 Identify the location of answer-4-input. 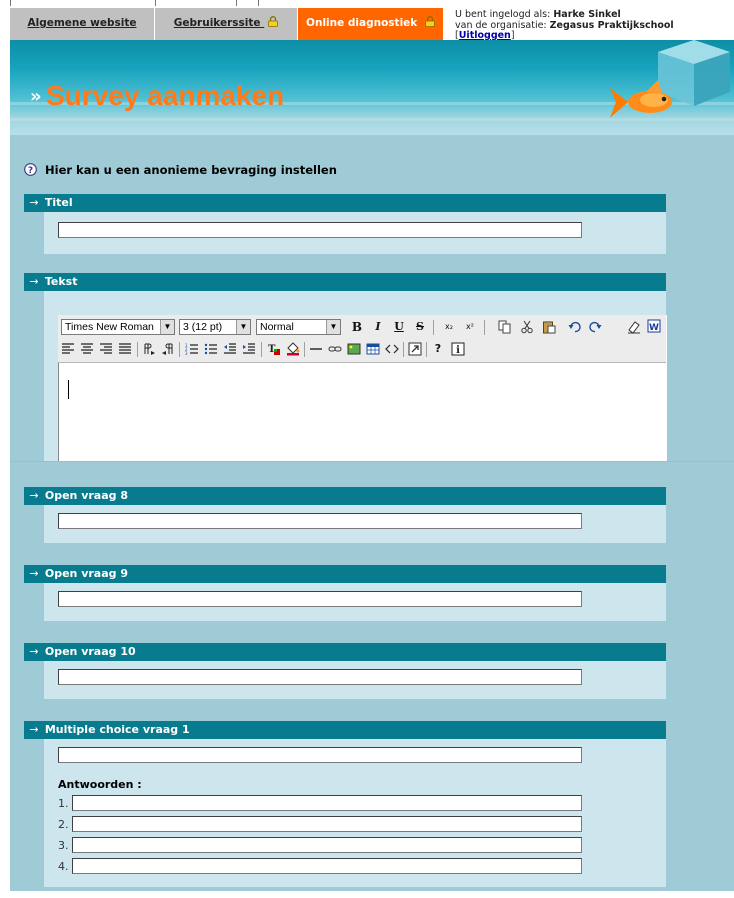
(327, 866).